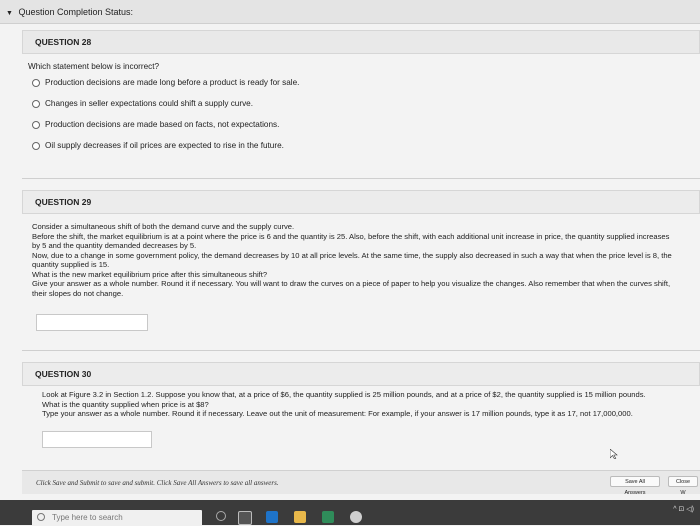 This screenshot has width=700, height=526. I want to click on question-28-prompt: Which statement below is incorrect?, so click(94, 66).